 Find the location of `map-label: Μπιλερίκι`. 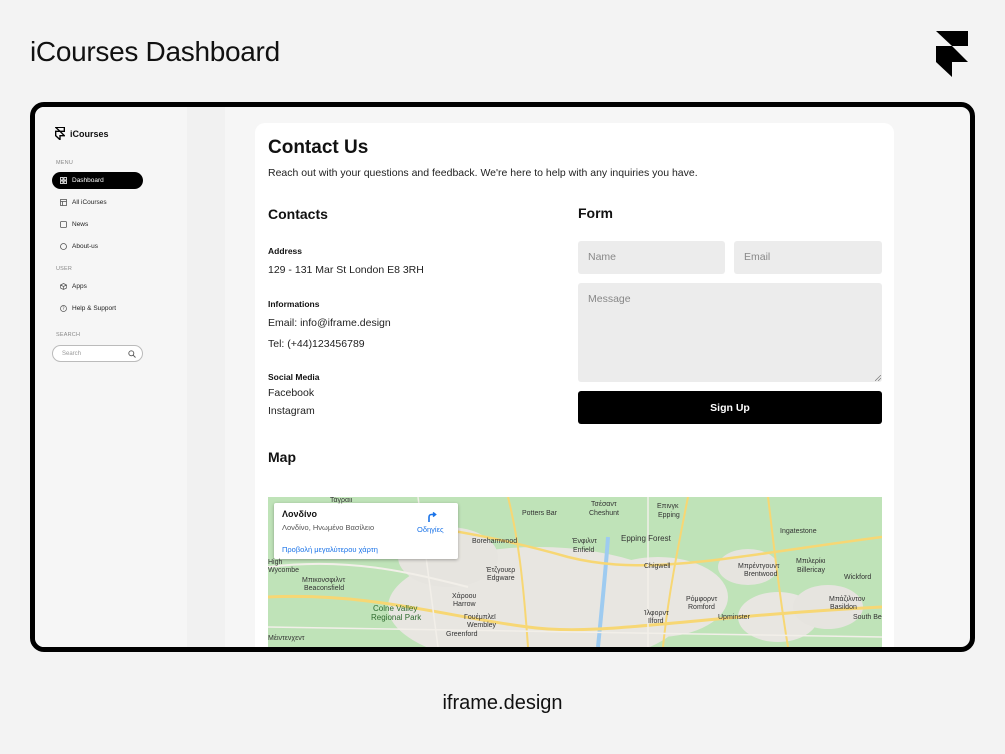

map-label: Μπιλερίκι is located at coordinates (811, 561).